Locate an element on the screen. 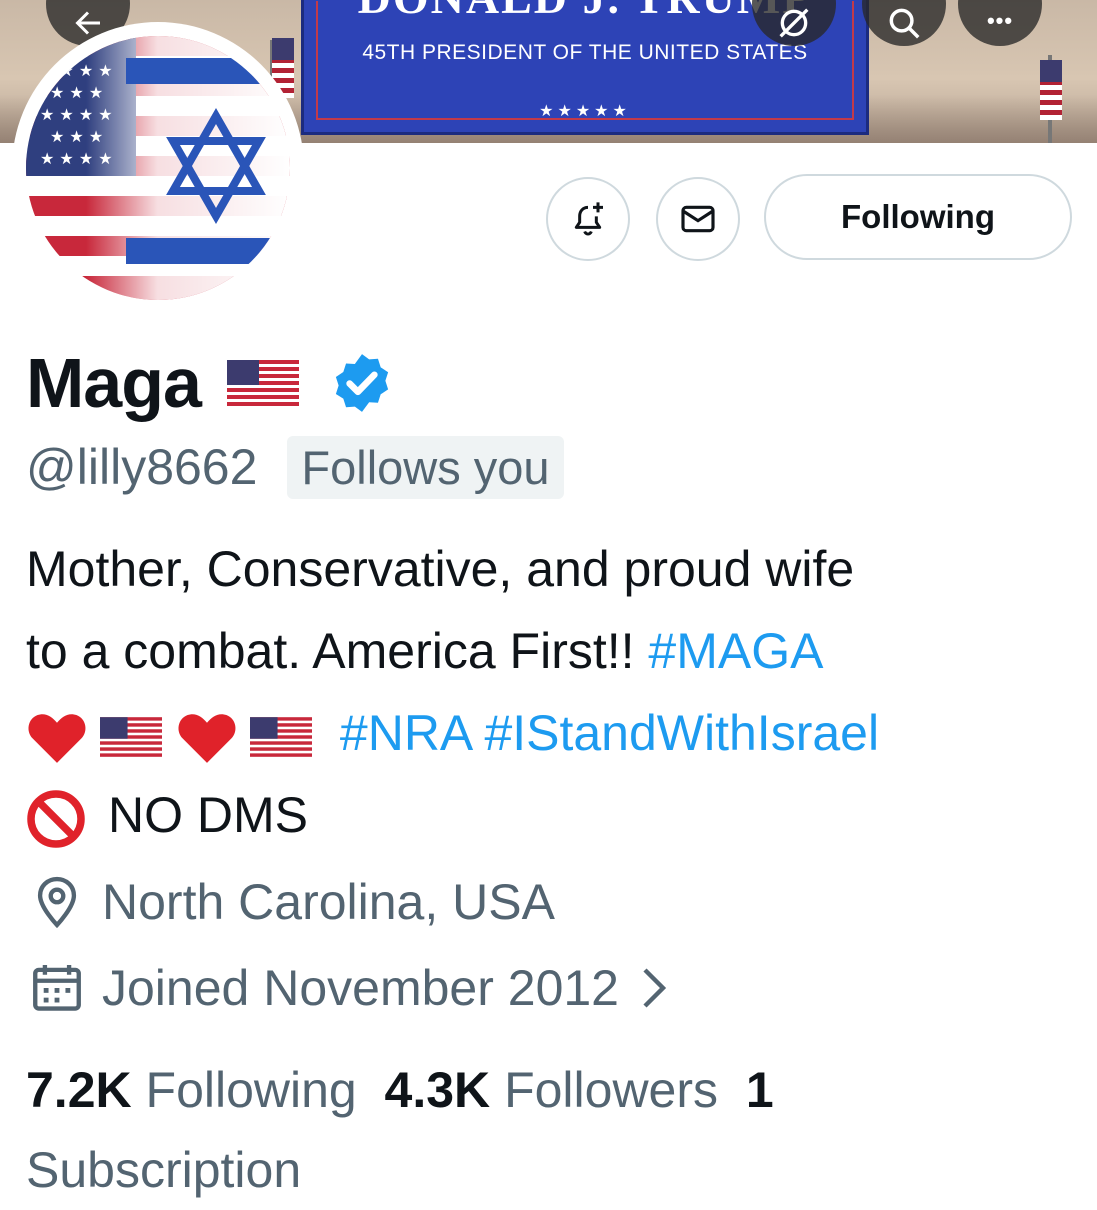 The image size is (1097, 1210). envelope-icon is located at coordinates (698, 219).